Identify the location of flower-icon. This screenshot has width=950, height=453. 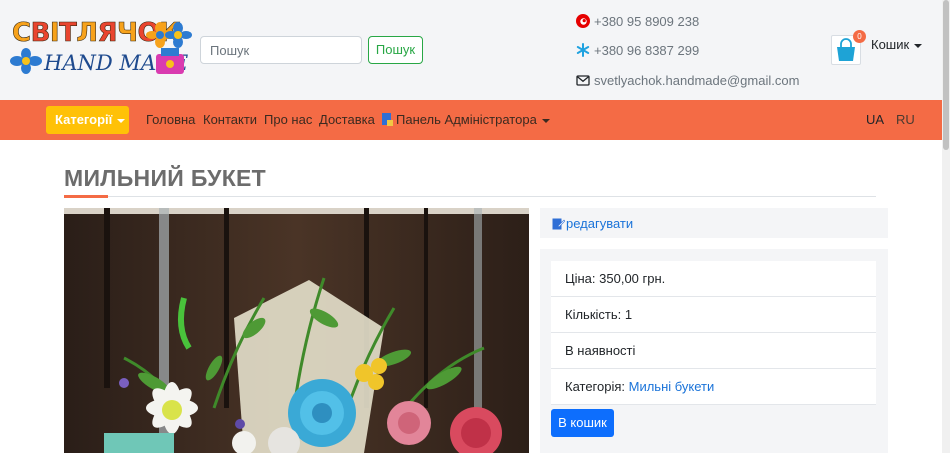
(26, 61).